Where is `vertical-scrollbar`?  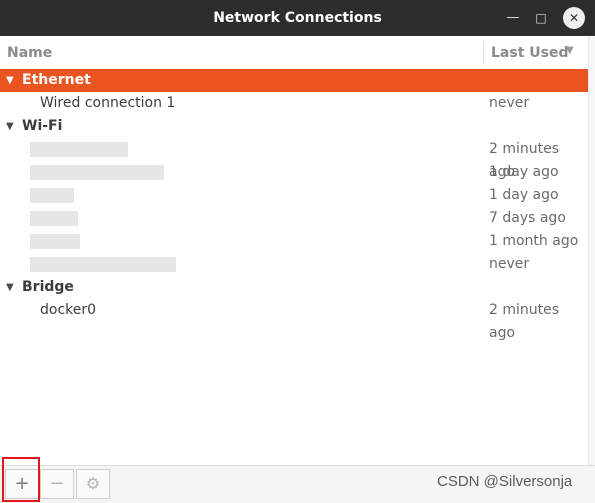
vertical-scrollbar is located at coordinates (591, 269).